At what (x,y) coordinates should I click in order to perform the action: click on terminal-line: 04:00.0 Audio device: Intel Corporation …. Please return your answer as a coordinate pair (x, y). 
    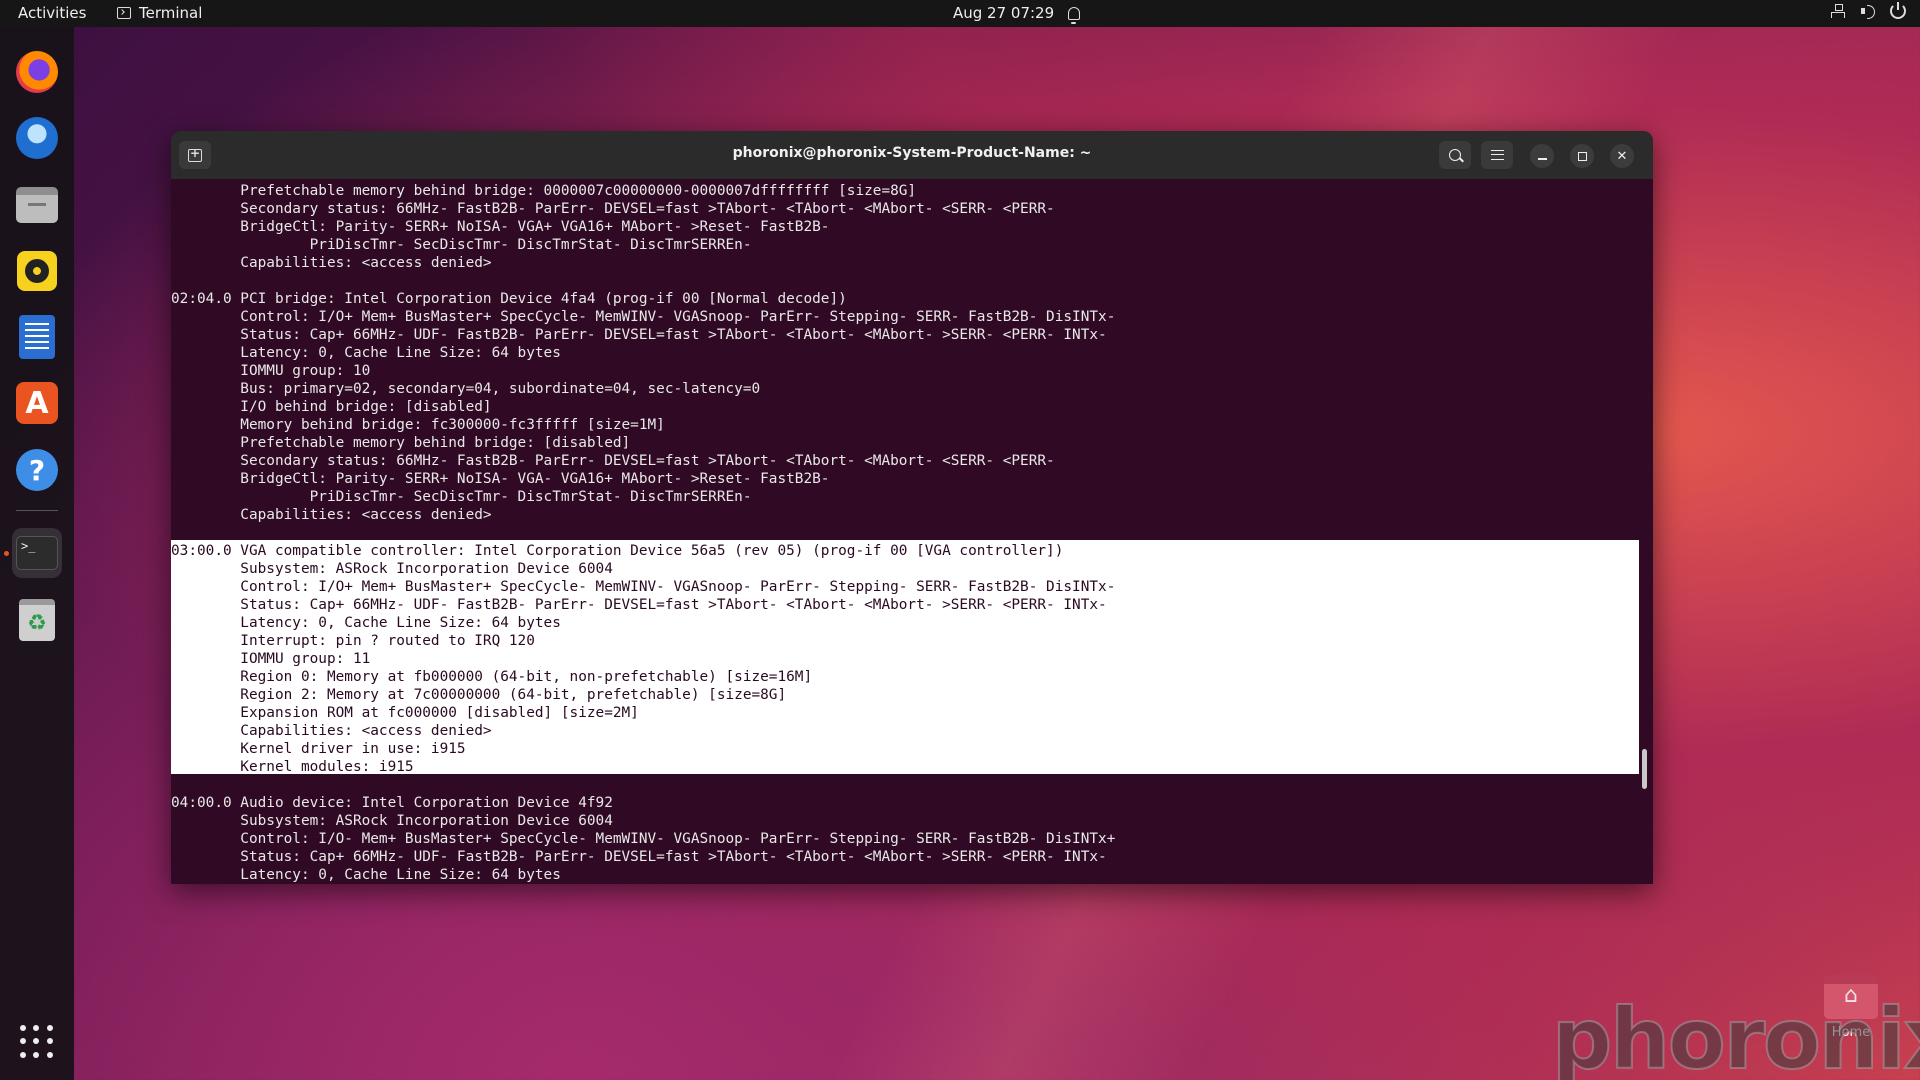
    Looking at the image, I should click on (392, 803).